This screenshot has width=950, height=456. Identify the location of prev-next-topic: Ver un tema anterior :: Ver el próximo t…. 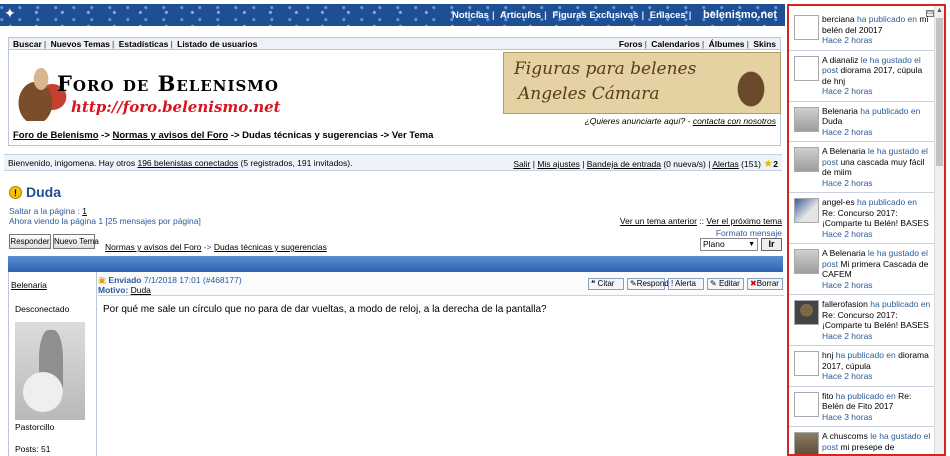
(701, 221).